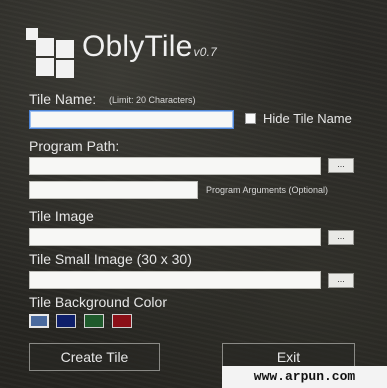 The width and height of the screenshot is (387, 388). Describe the element at coordinates (250, 118) in the screenshot. I see `hide-tile-name-checkbox` at that location.